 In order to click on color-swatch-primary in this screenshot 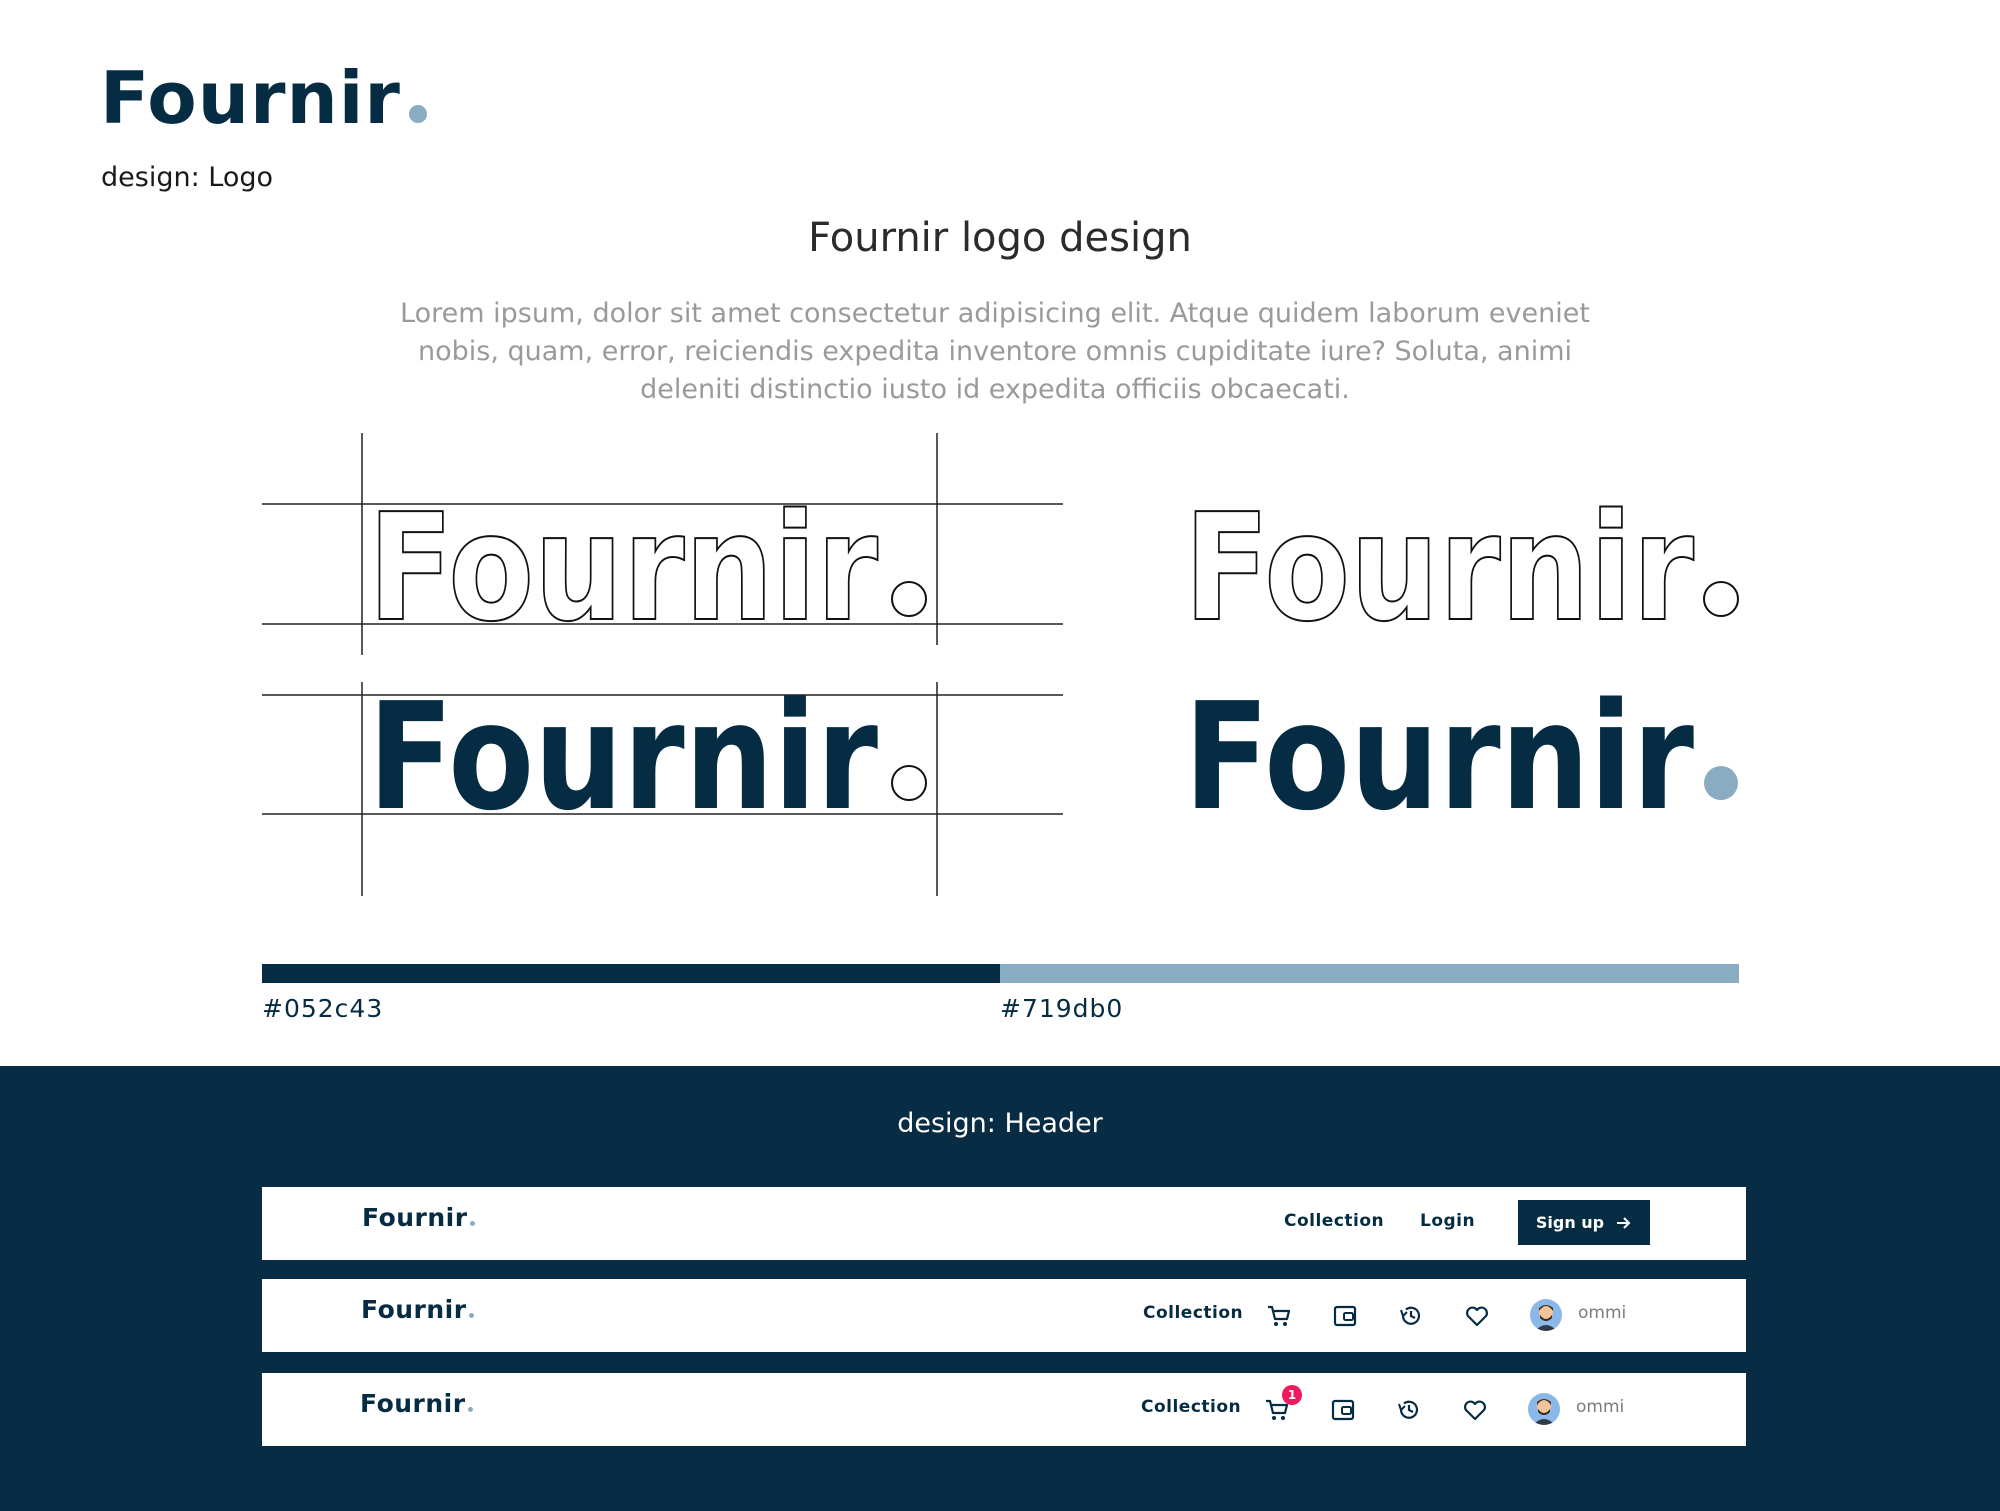, I will do `click(631, 973)`.